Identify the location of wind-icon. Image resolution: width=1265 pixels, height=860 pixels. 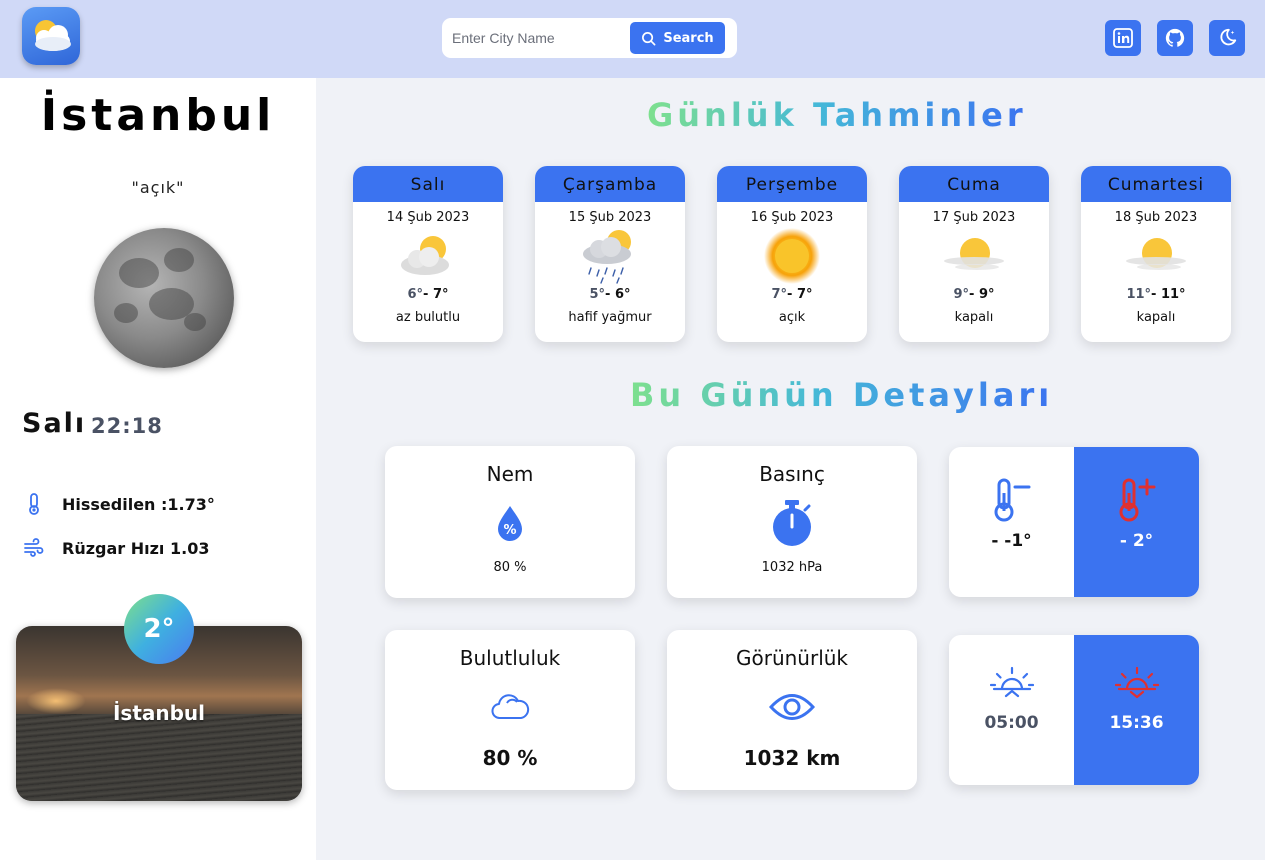
(34, 547).